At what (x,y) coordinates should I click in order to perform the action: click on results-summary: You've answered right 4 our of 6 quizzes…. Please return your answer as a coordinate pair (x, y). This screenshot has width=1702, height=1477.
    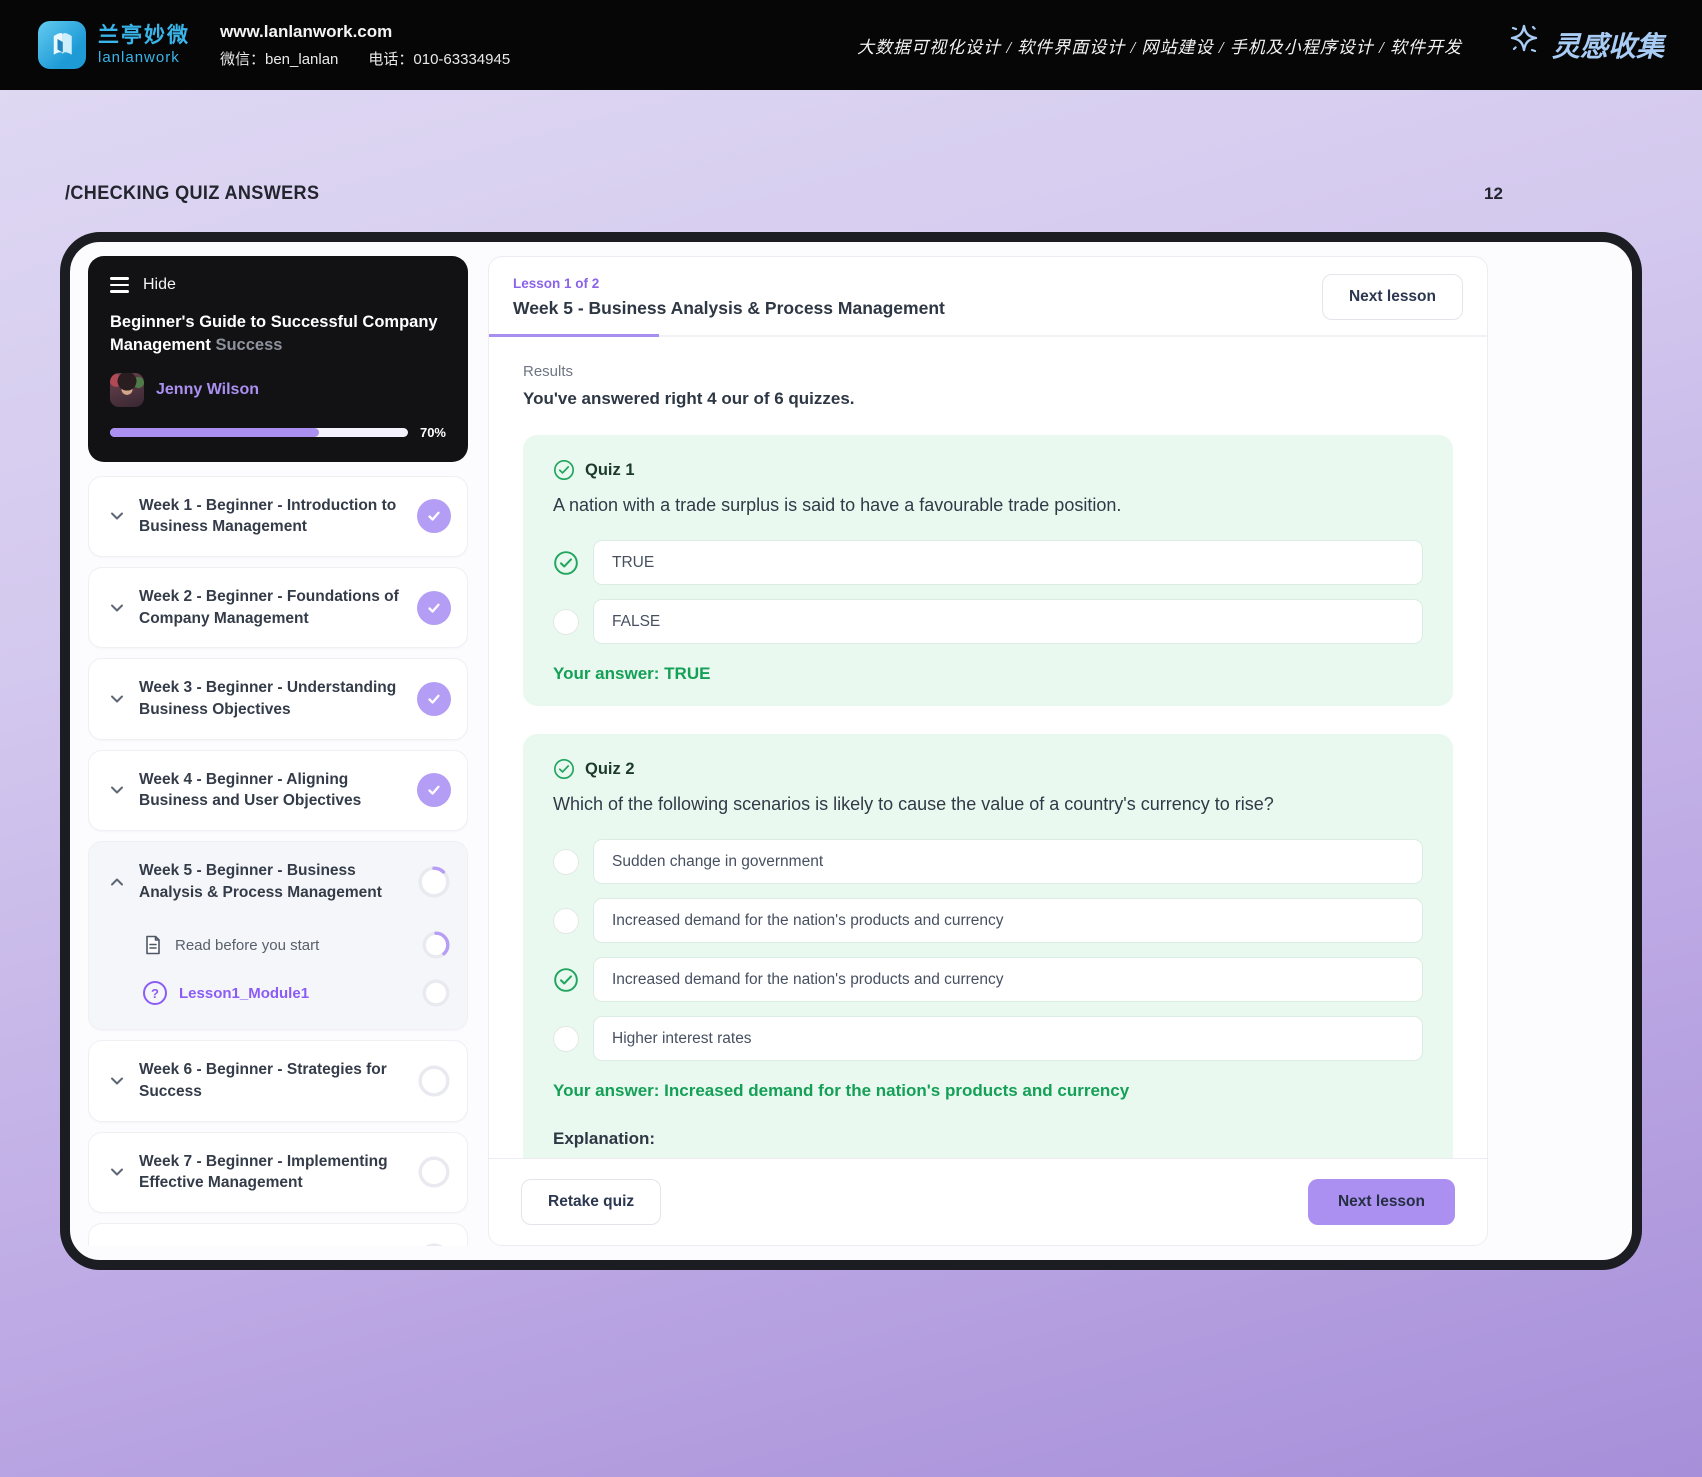
    Looking at the image, I should click on (689, 398).